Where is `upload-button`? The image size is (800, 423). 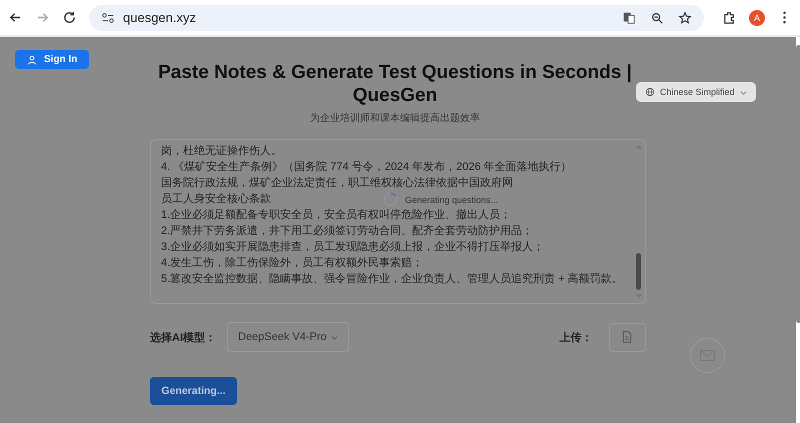 upload-button is located at coordinates (627, 337).